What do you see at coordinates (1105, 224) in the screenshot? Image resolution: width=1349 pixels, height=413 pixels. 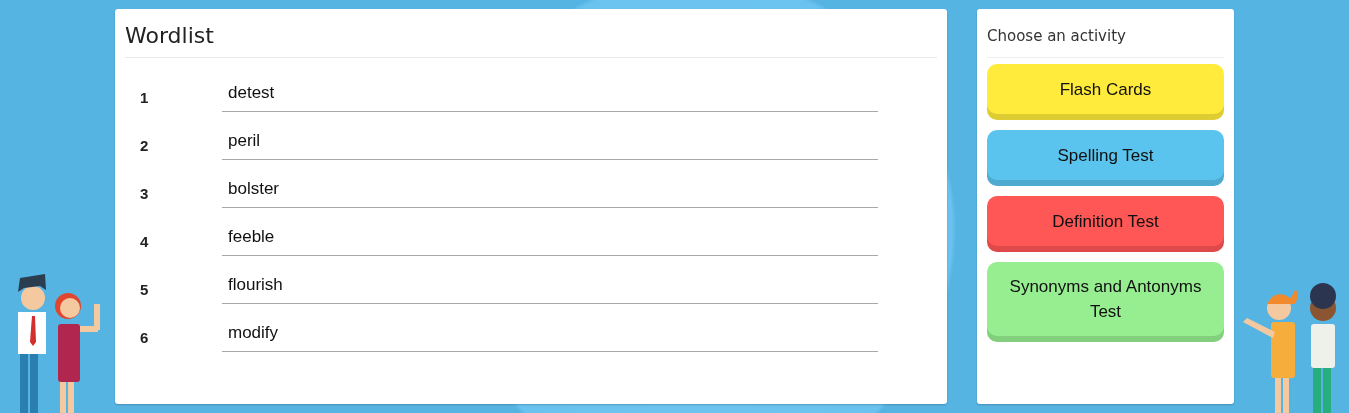 I see `activity-button: Definition Test` at bounding box center [1105, 224].